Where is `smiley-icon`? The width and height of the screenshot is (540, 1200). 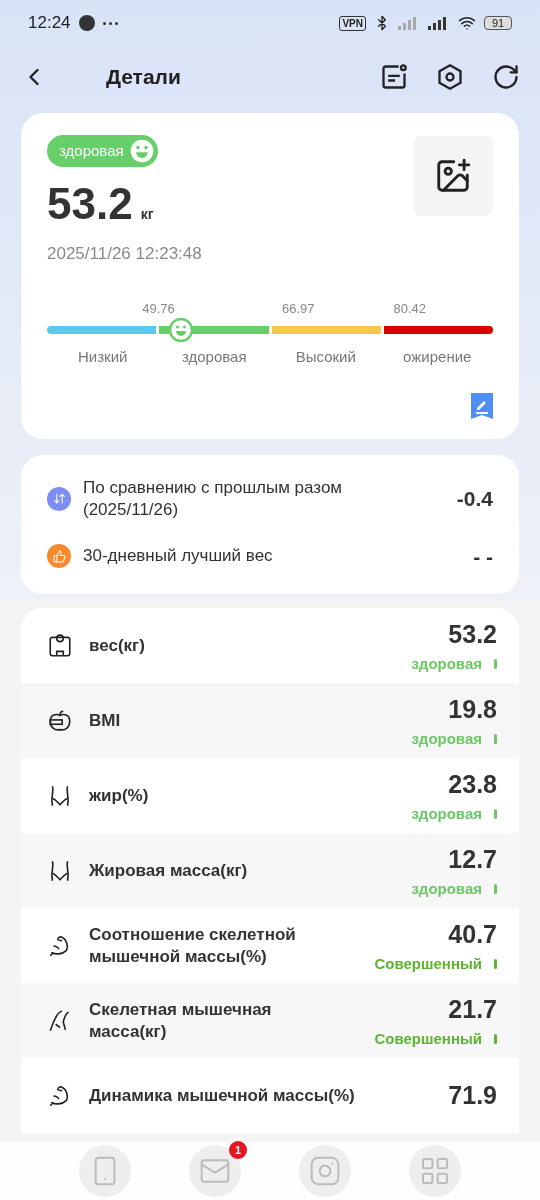 smiley-icon is located at coordinates (141, 151).